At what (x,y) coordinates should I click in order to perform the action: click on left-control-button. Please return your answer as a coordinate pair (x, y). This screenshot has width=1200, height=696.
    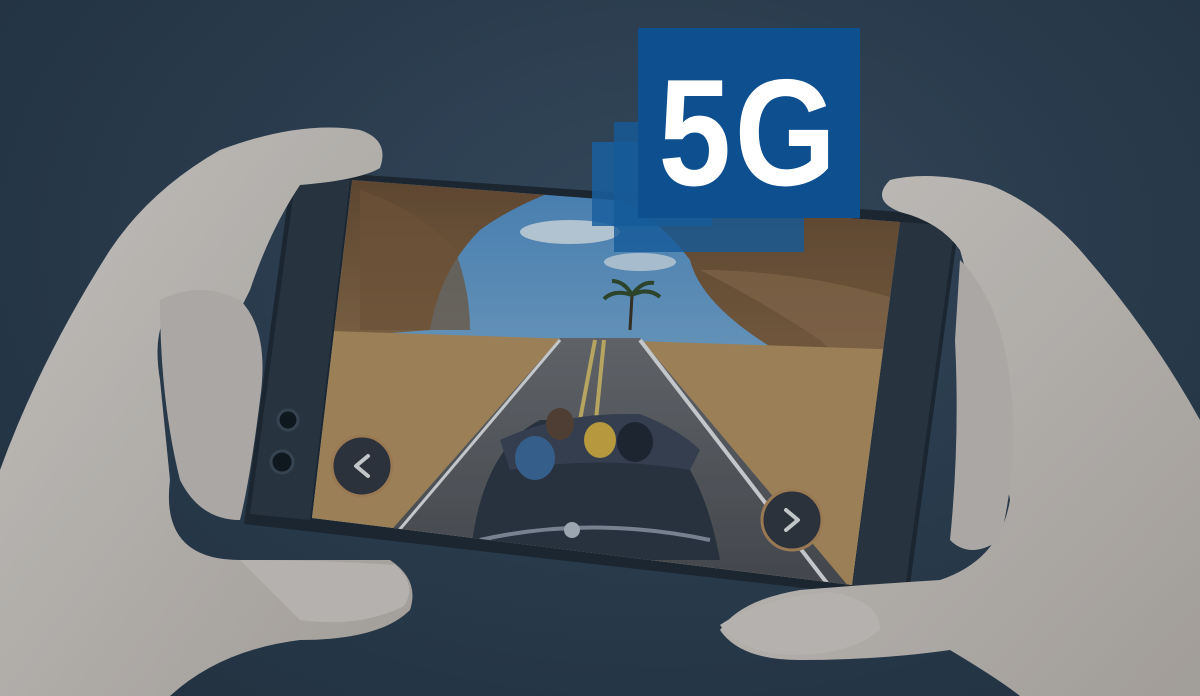
    Looking at the image, I should click on (362, 466).